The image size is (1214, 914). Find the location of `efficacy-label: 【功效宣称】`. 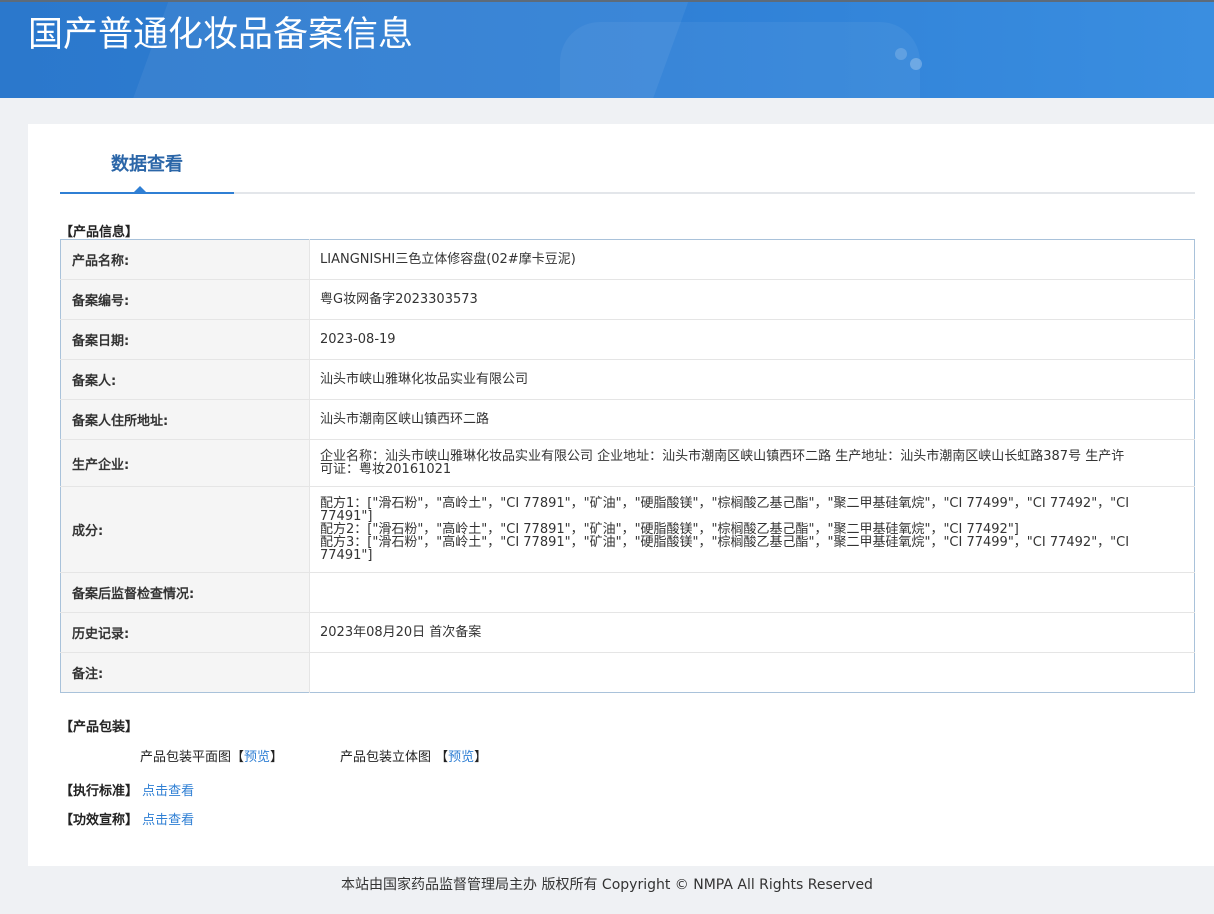

efficacy-label: 【功效宣称】 is located at coordinates (99, 820).